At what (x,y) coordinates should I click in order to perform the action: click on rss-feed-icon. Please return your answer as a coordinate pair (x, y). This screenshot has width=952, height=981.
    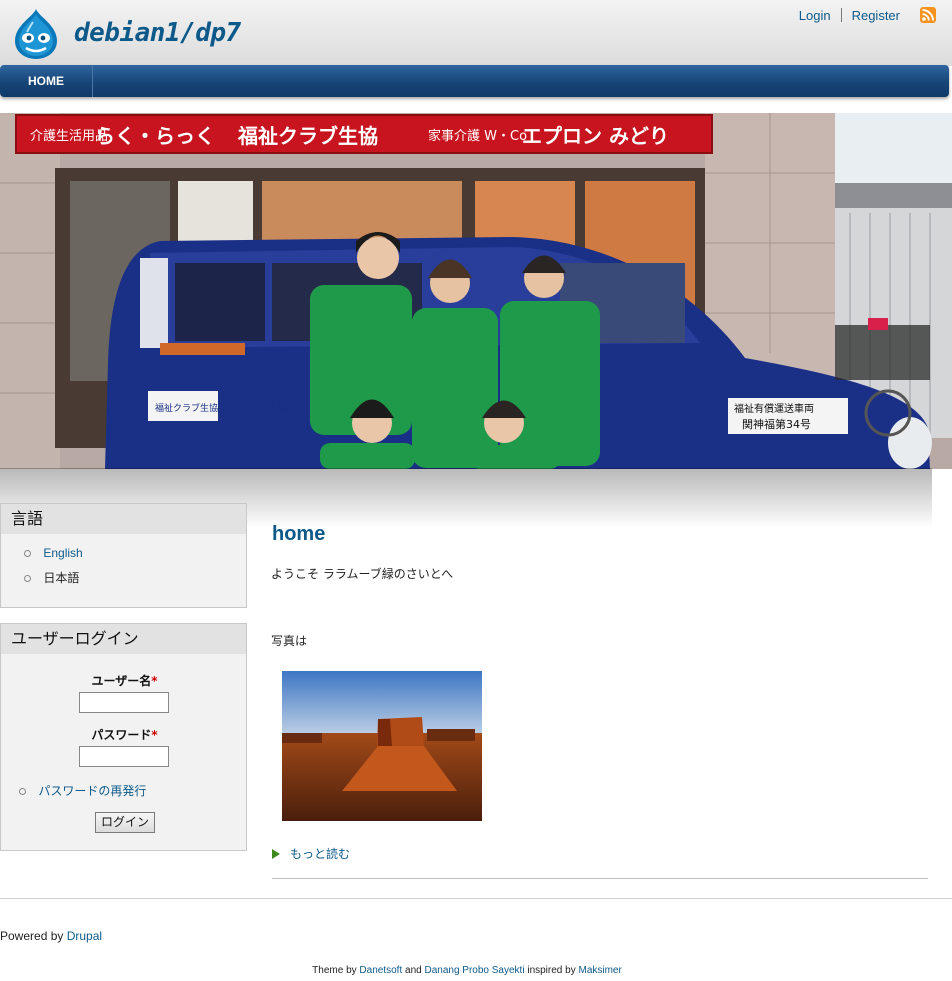
    Looking at the image, I should click on (928, 15).